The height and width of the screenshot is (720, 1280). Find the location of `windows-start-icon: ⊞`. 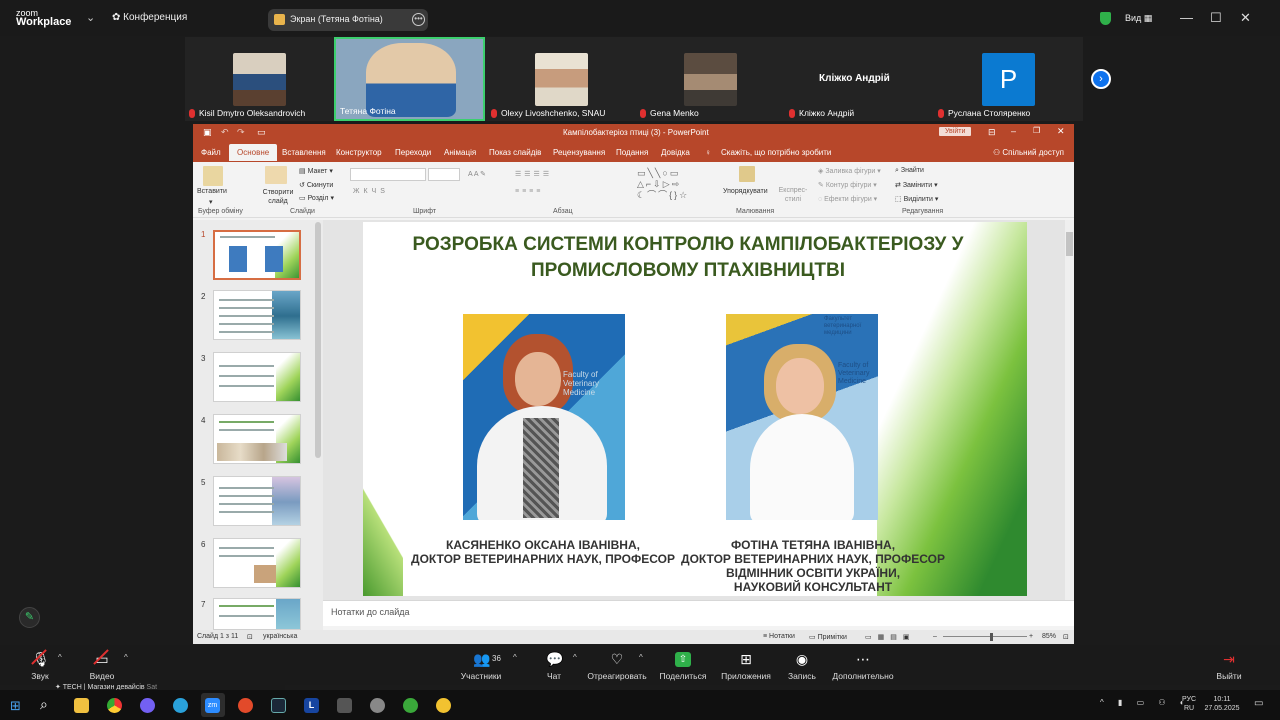

windows-start-icon: ⊞ is located at coordinates (15, 706).